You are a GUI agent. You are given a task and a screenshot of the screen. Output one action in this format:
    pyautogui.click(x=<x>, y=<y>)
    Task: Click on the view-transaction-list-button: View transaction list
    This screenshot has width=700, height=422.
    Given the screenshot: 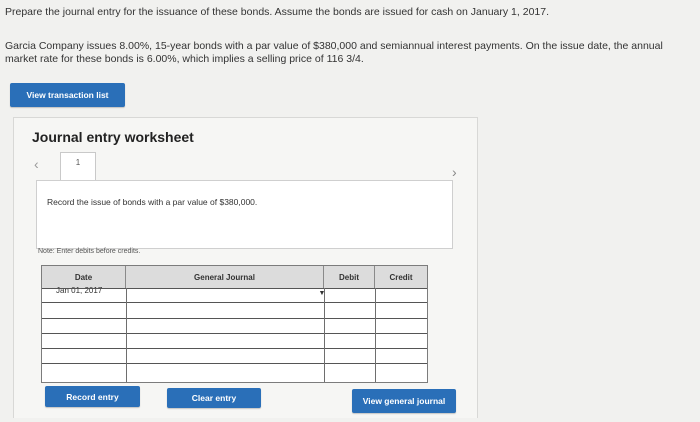 What is the action you would take?
    pyautogui.click(x=67, y=95)
    